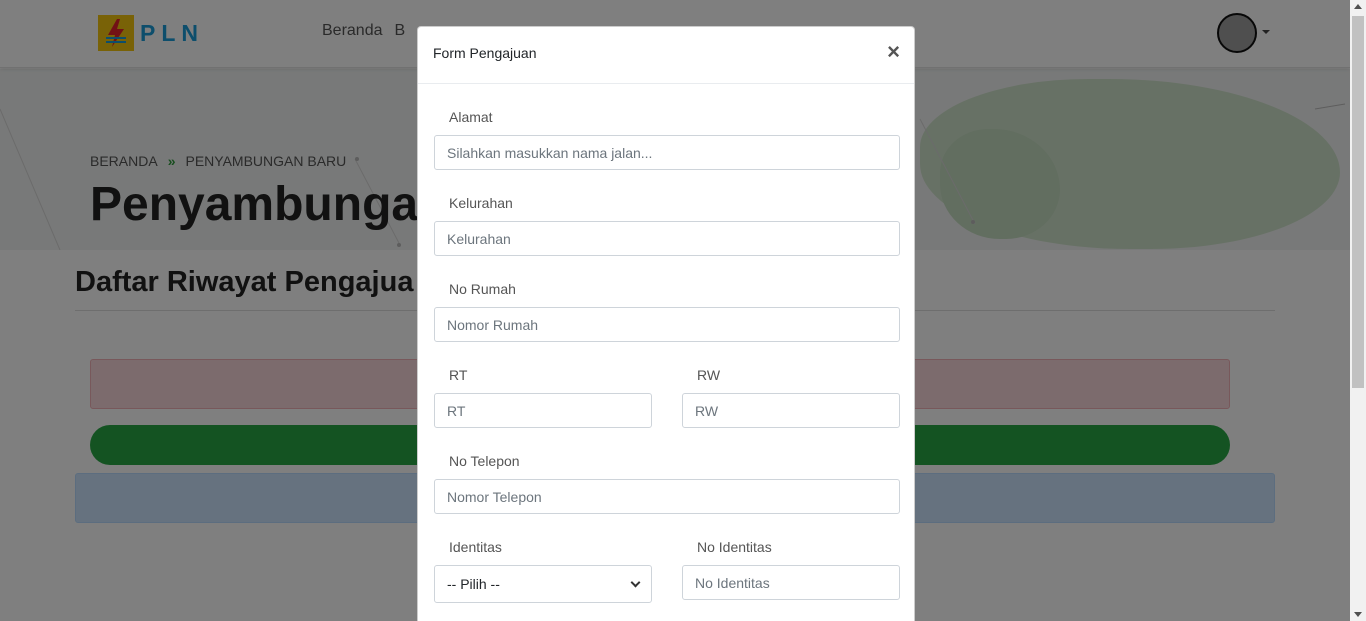 The image size is (1366, 621). Describe the element at coordinates (709, 375) in the screenshot. I see `label-rw: RW` at that location.